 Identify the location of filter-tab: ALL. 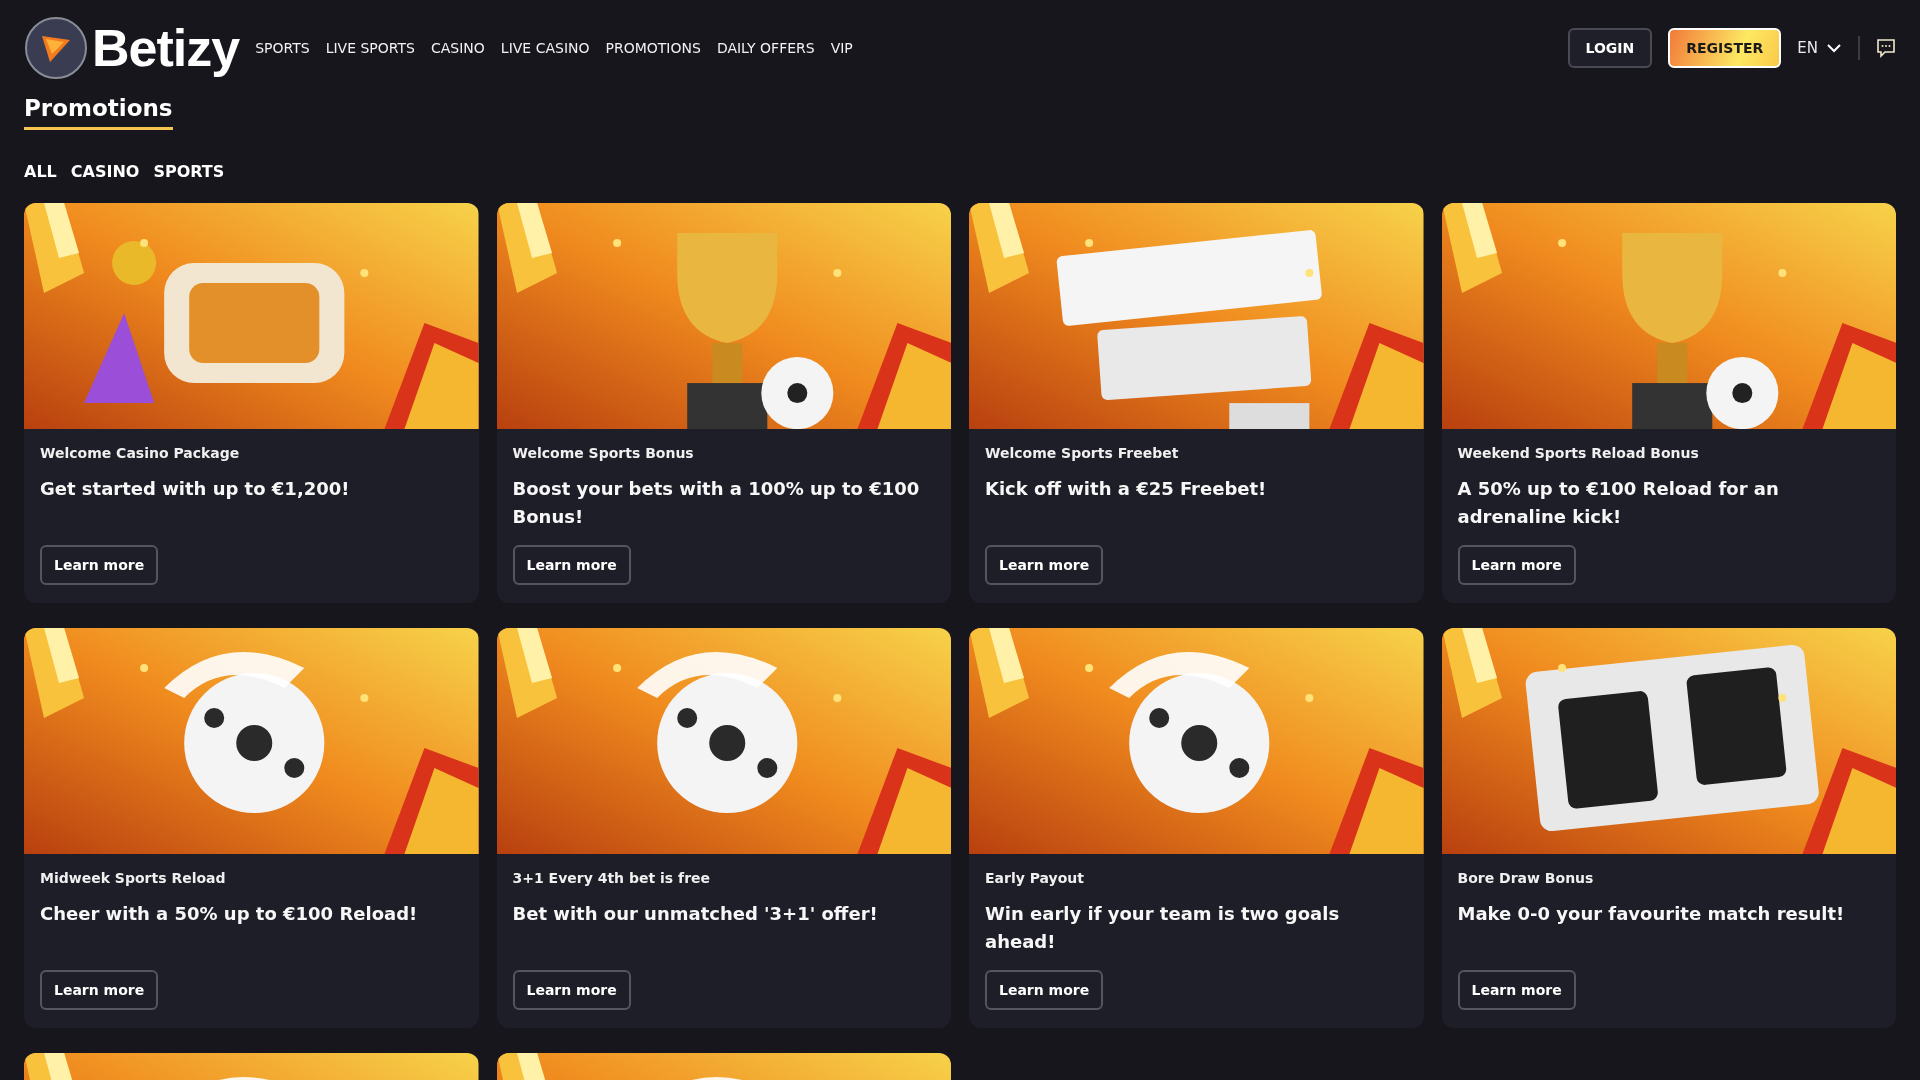
(40, 171).